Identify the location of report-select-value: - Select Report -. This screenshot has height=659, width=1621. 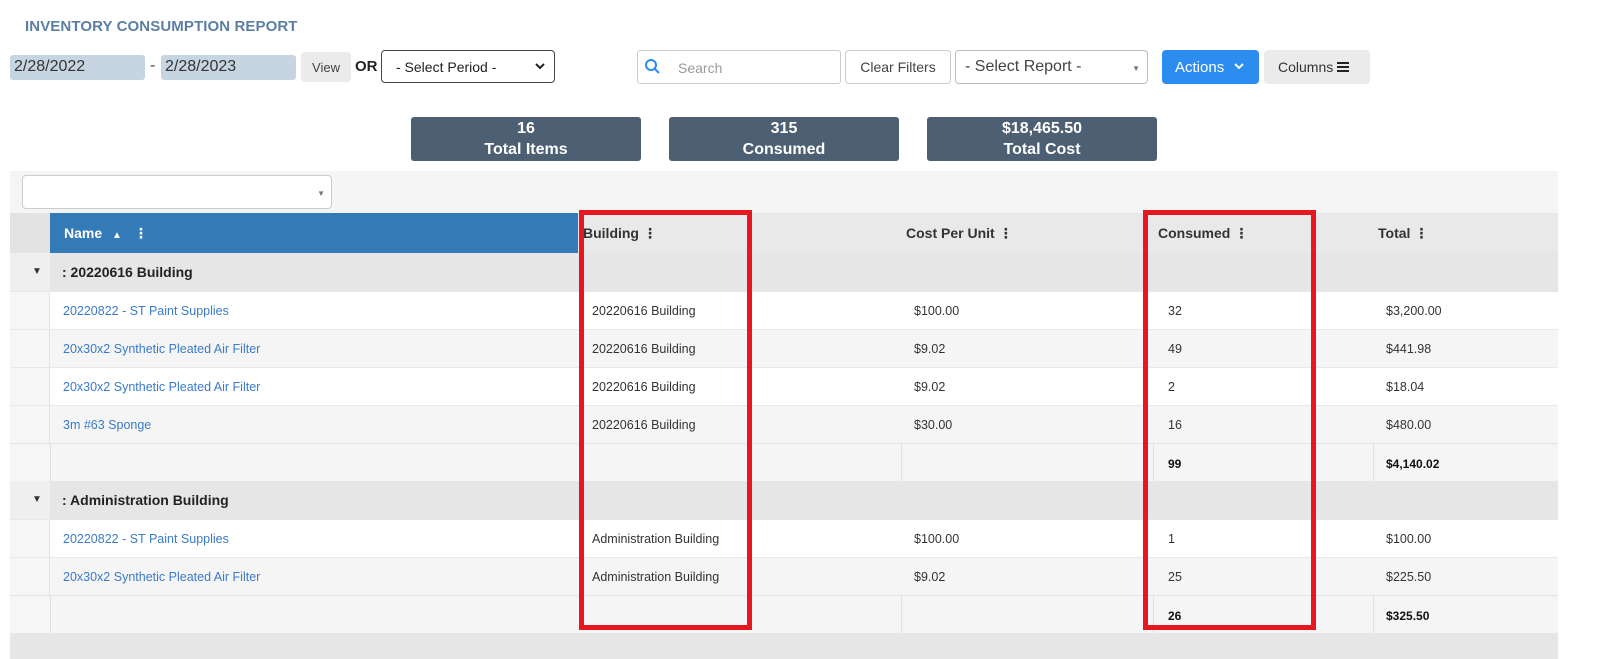
(1023, 66).